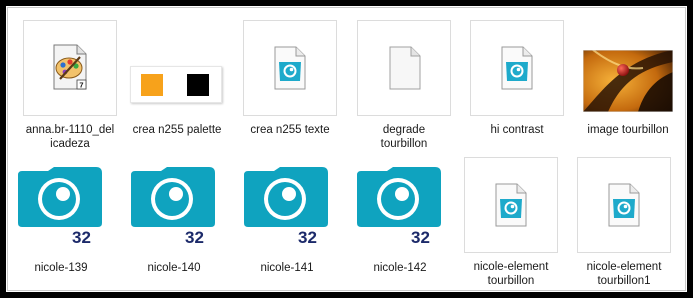  I want to click on file-label-line2: icadeza, so click(70, 144).